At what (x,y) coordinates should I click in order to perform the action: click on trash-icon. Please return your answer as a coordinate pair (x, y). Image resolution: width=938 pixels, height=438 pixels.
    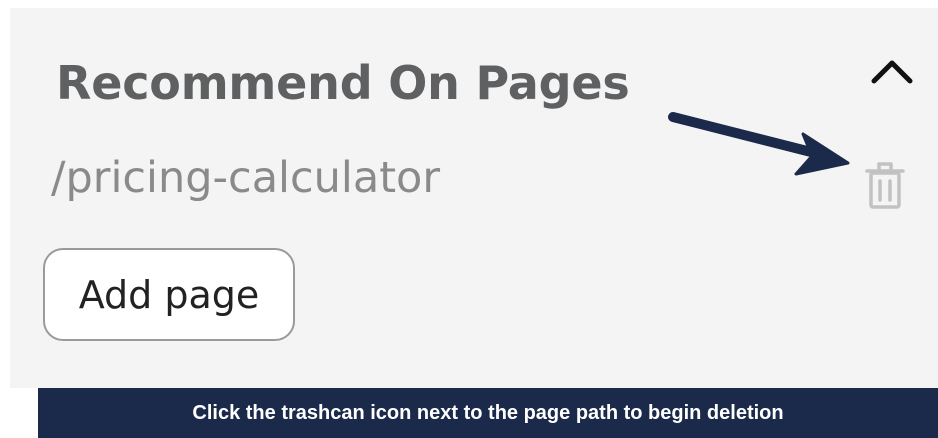
    Looking at the image, I should click on (885, 185).